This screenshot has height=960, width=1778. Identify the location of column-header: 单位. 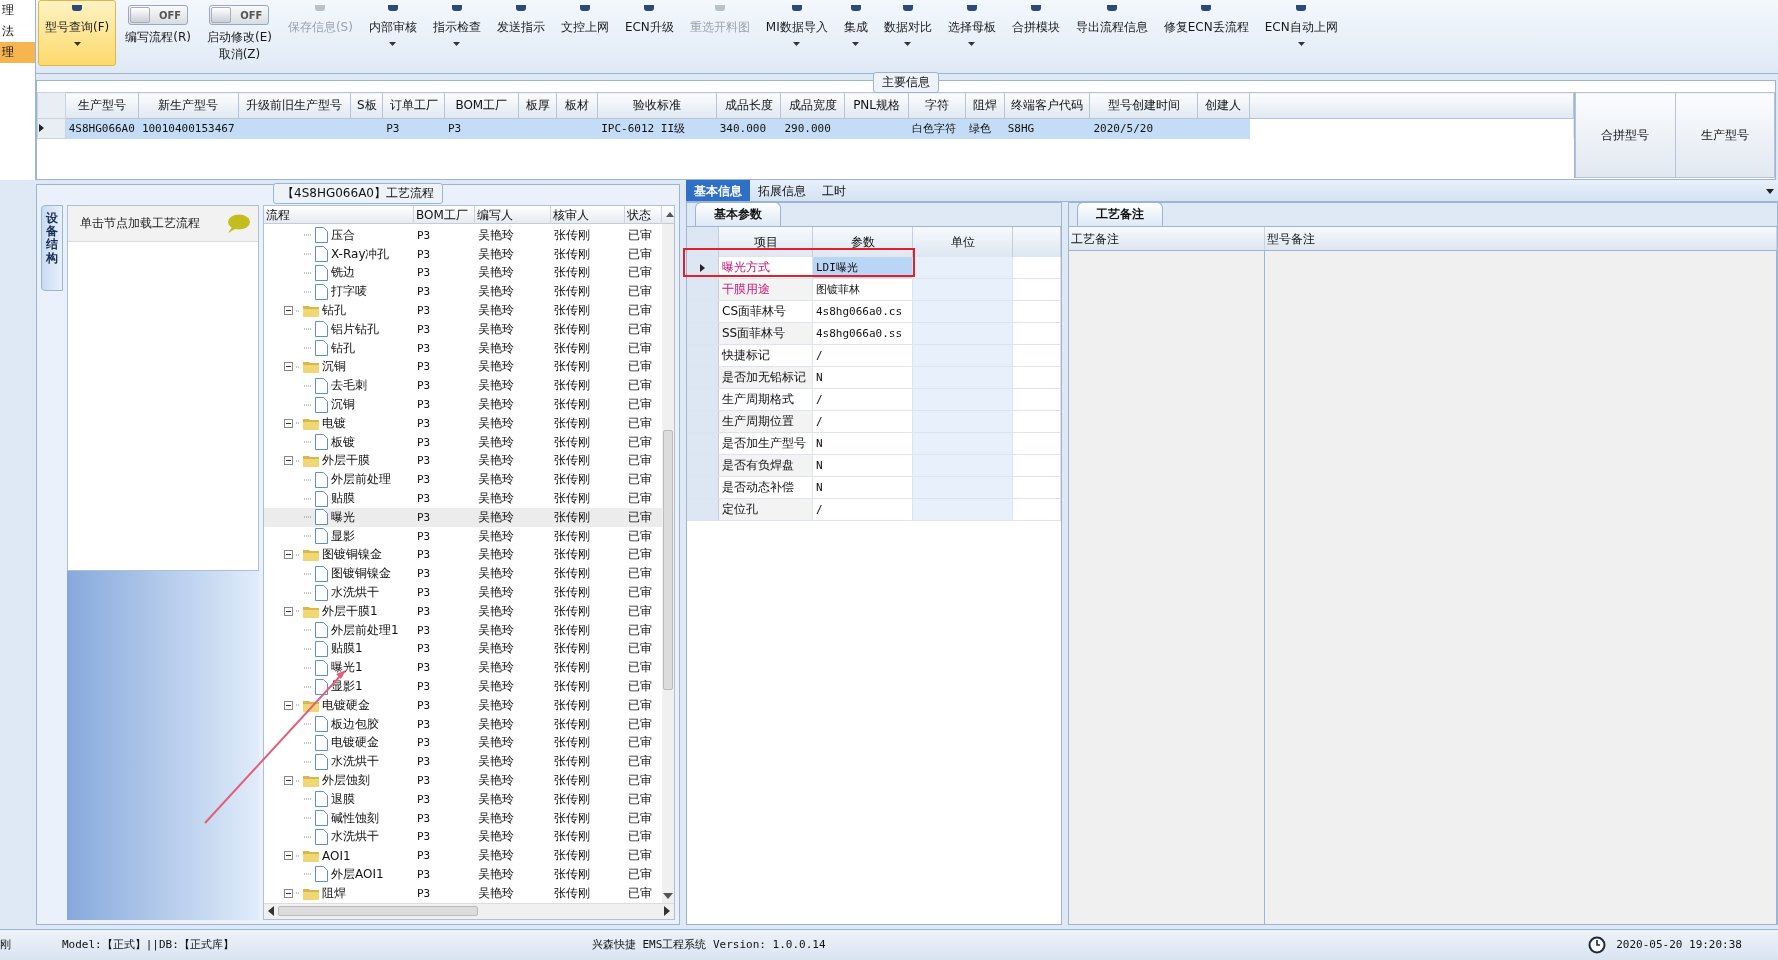
(963, 242).